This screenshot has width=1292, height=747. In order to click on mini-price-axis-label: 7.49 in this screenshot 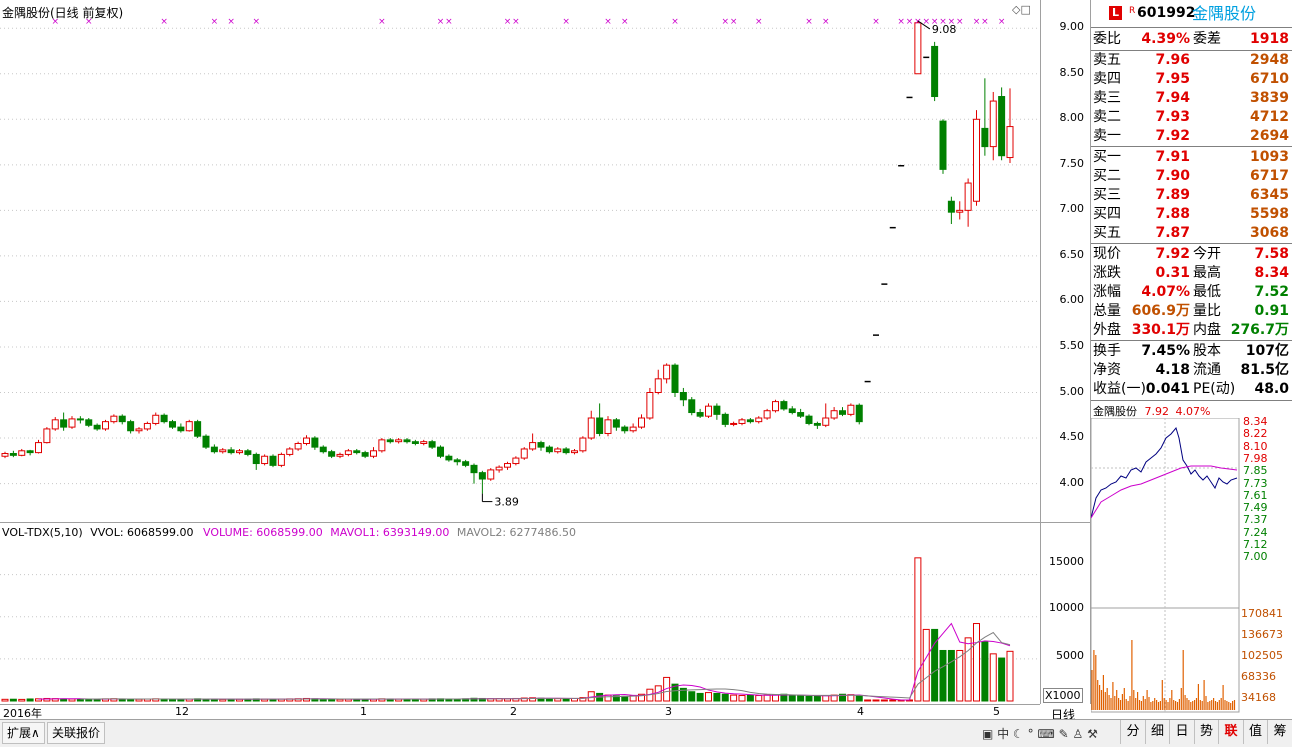, I will do `click(1255, 508)`.